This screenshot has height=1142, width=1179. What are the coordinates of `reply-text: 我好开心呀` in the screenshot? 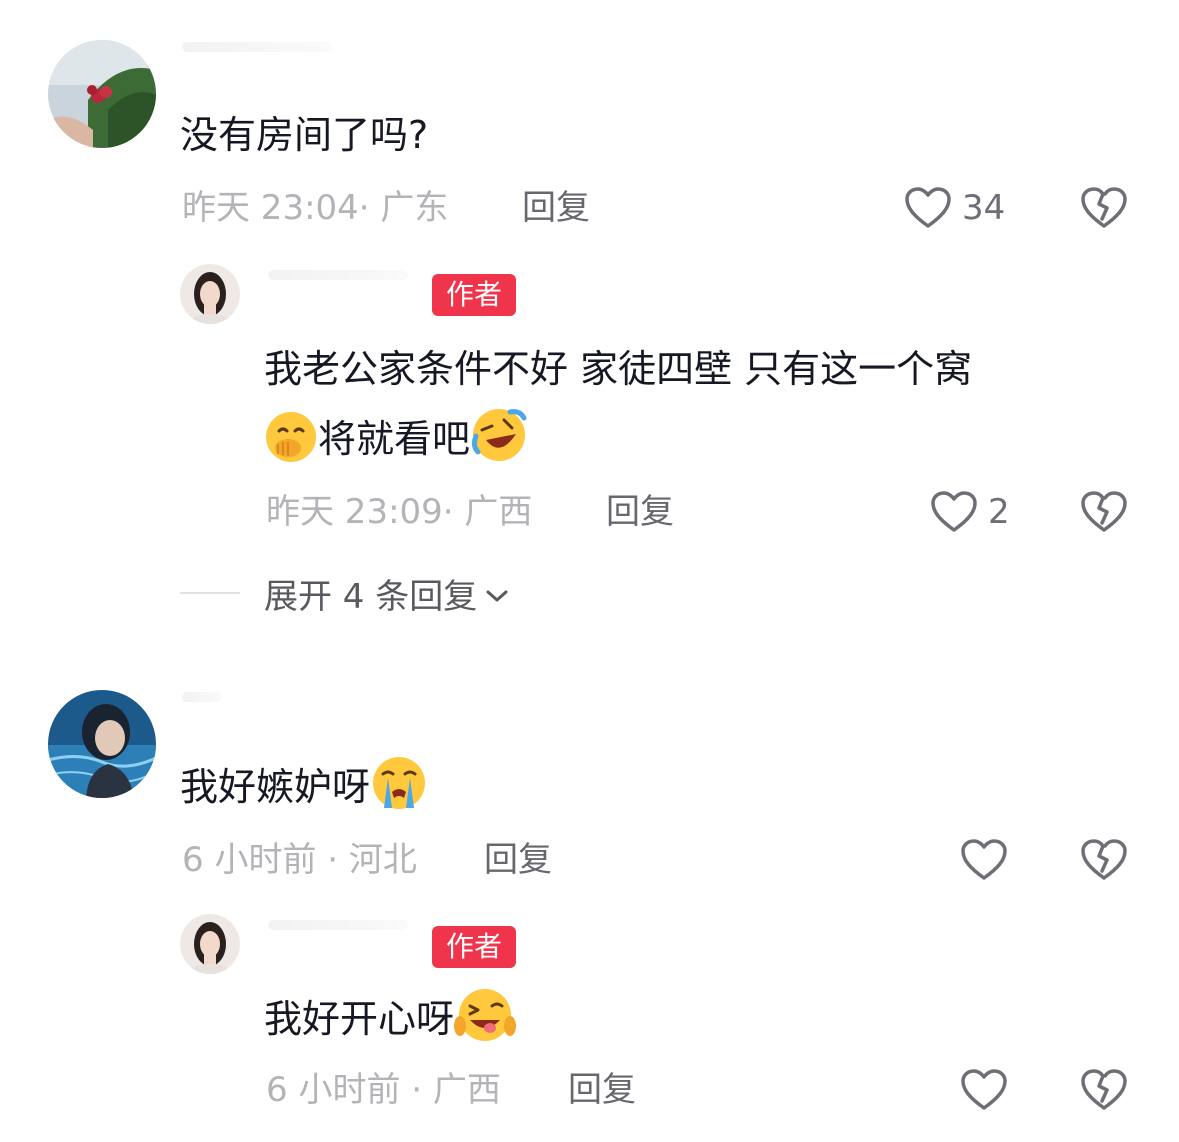 It's located at (390, 1019).